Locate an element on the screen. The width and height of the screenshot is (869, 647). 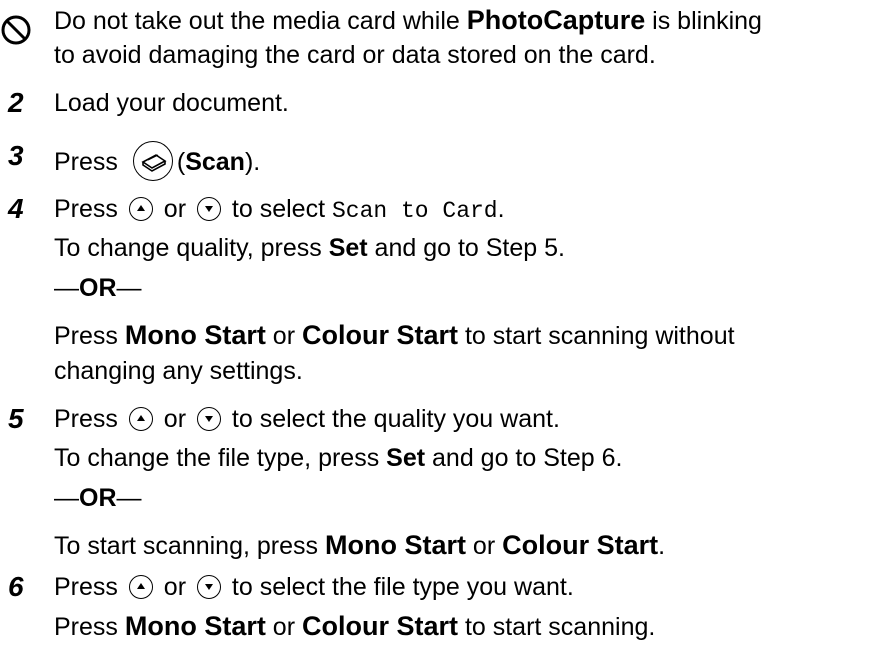
scan-button-icon is located at coordinates (152, 161).